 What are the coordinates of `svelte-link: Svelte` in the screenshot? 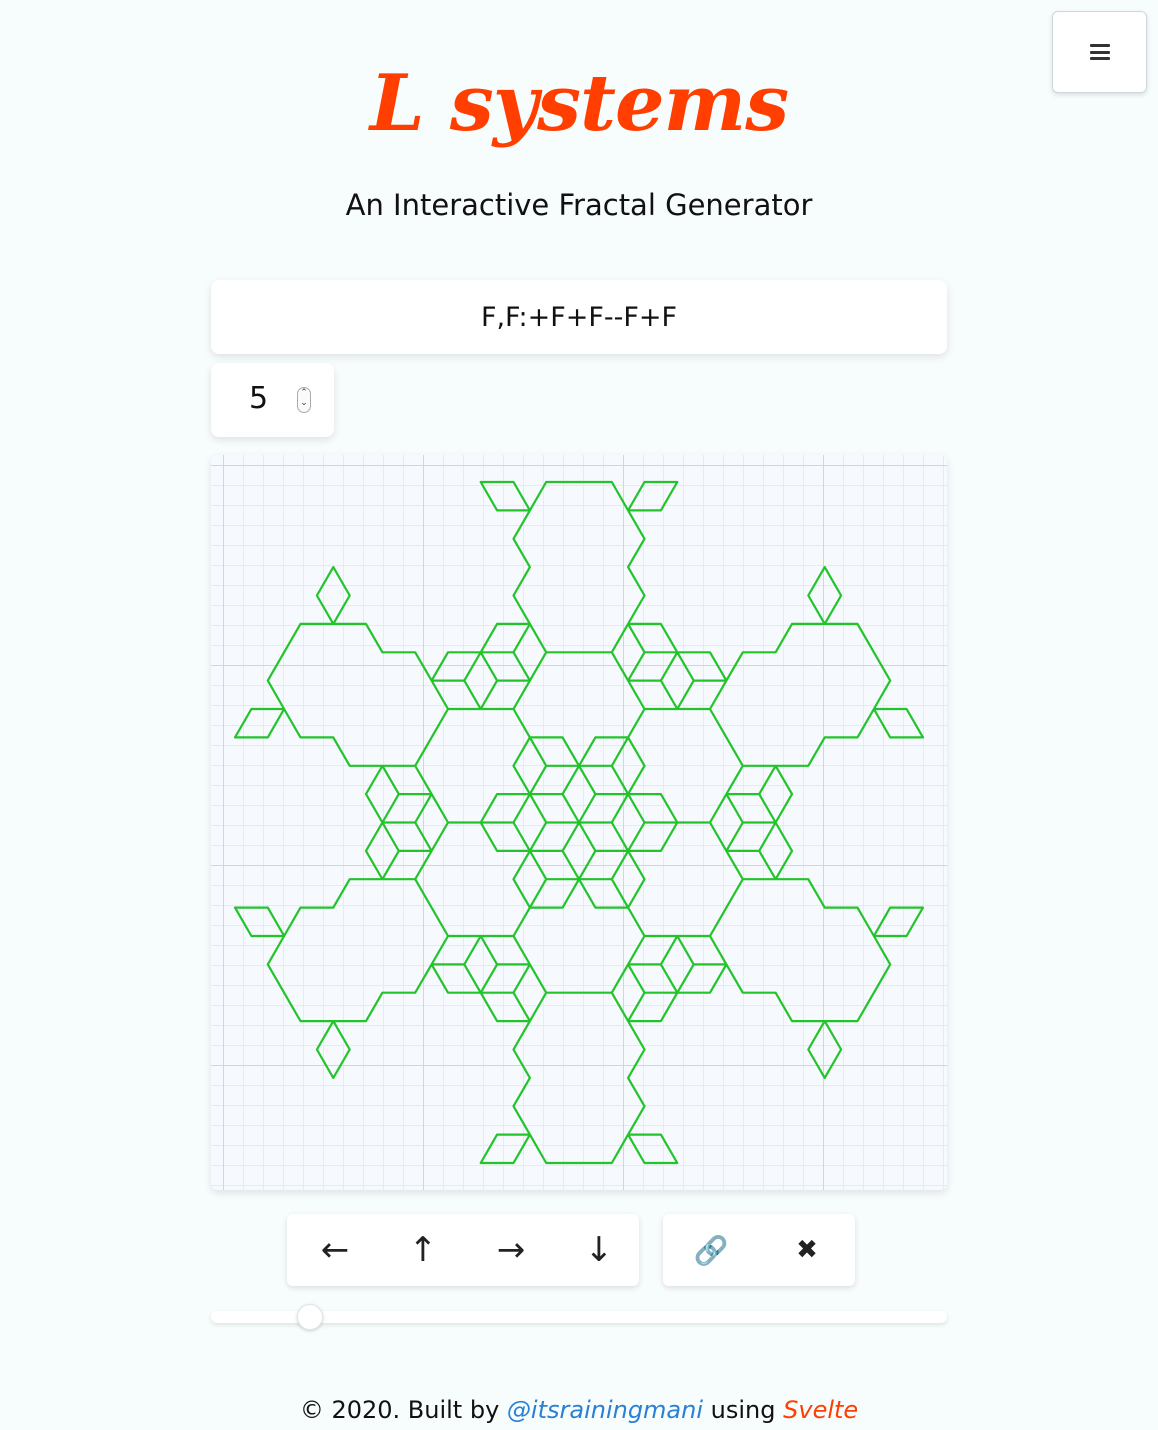 It's located at (820, 1410).